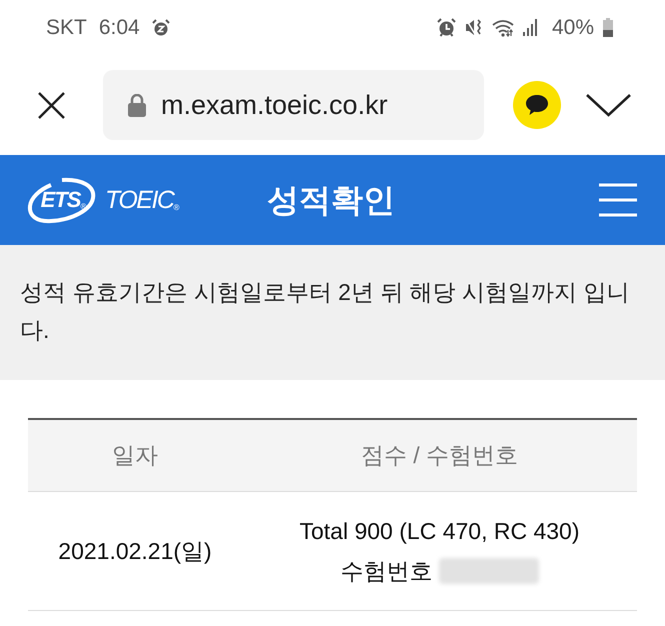 The height and width of the screenshot is (626, 665). What do you see at coordinates (325, 311) in the screenshot?
I see `notice-text: 성적 유효기간은 시험일로부터 2년 뒤 해당 시험일까지 입니다.` at bounding box center [325, 311].